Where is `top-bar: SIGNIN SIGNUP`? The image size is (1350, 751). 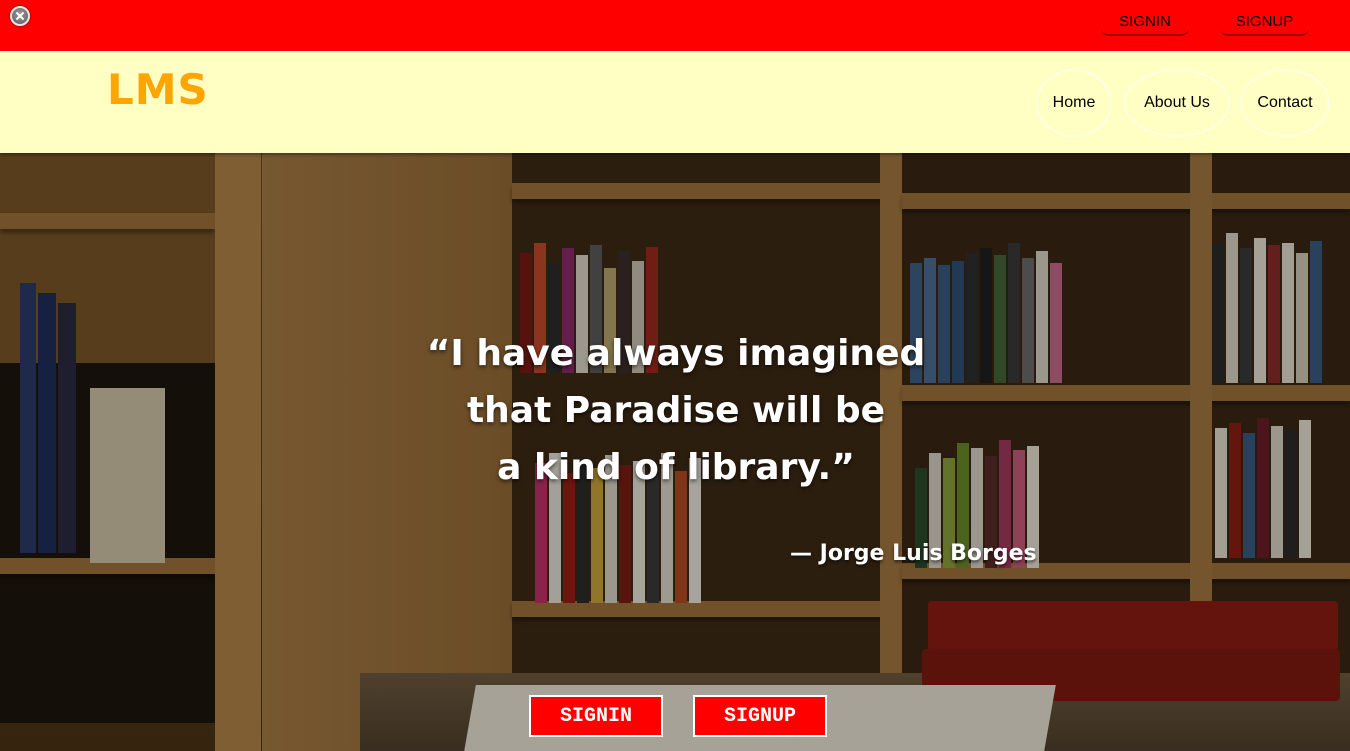 top-bar: SIGNIN SIGNUP is located at coordinates (675, 25).